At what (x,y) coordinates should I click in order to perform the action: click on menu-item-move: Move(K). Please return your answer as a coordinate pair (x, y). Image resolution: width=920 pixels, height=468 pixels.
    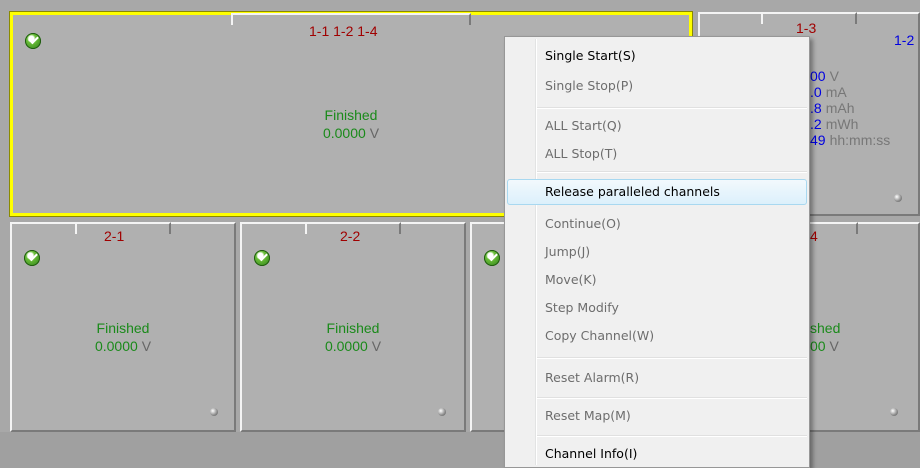
    Looking at the image, I should click on (570, 280).